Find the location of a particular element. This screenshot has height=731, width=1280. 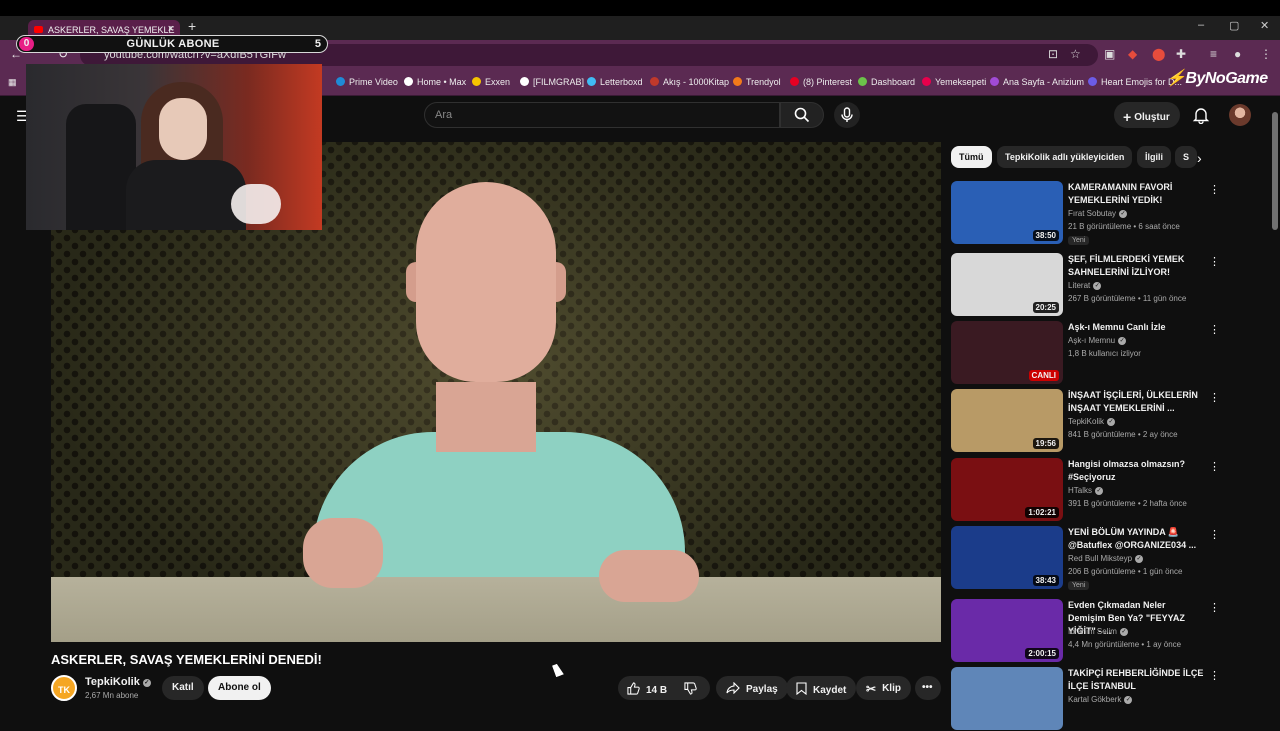

bookmark: Akış - 1000Kitap is located at coordinates (689, 82).